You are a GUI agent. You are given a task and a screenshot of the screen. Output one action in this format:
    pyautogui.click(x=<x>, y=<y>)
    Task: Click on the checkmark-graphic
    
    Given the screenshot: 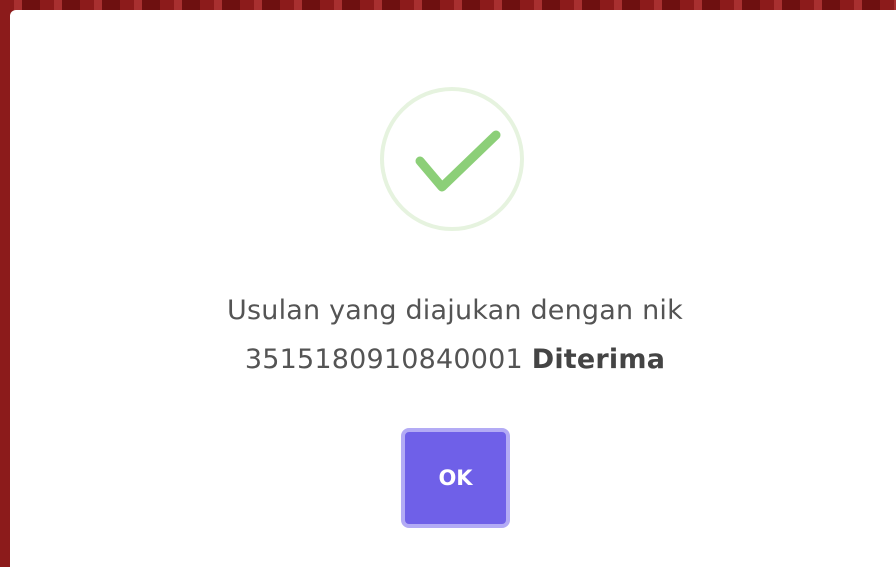 What is the action you would take?
    pyautogui.click(x=458, y=161)
    